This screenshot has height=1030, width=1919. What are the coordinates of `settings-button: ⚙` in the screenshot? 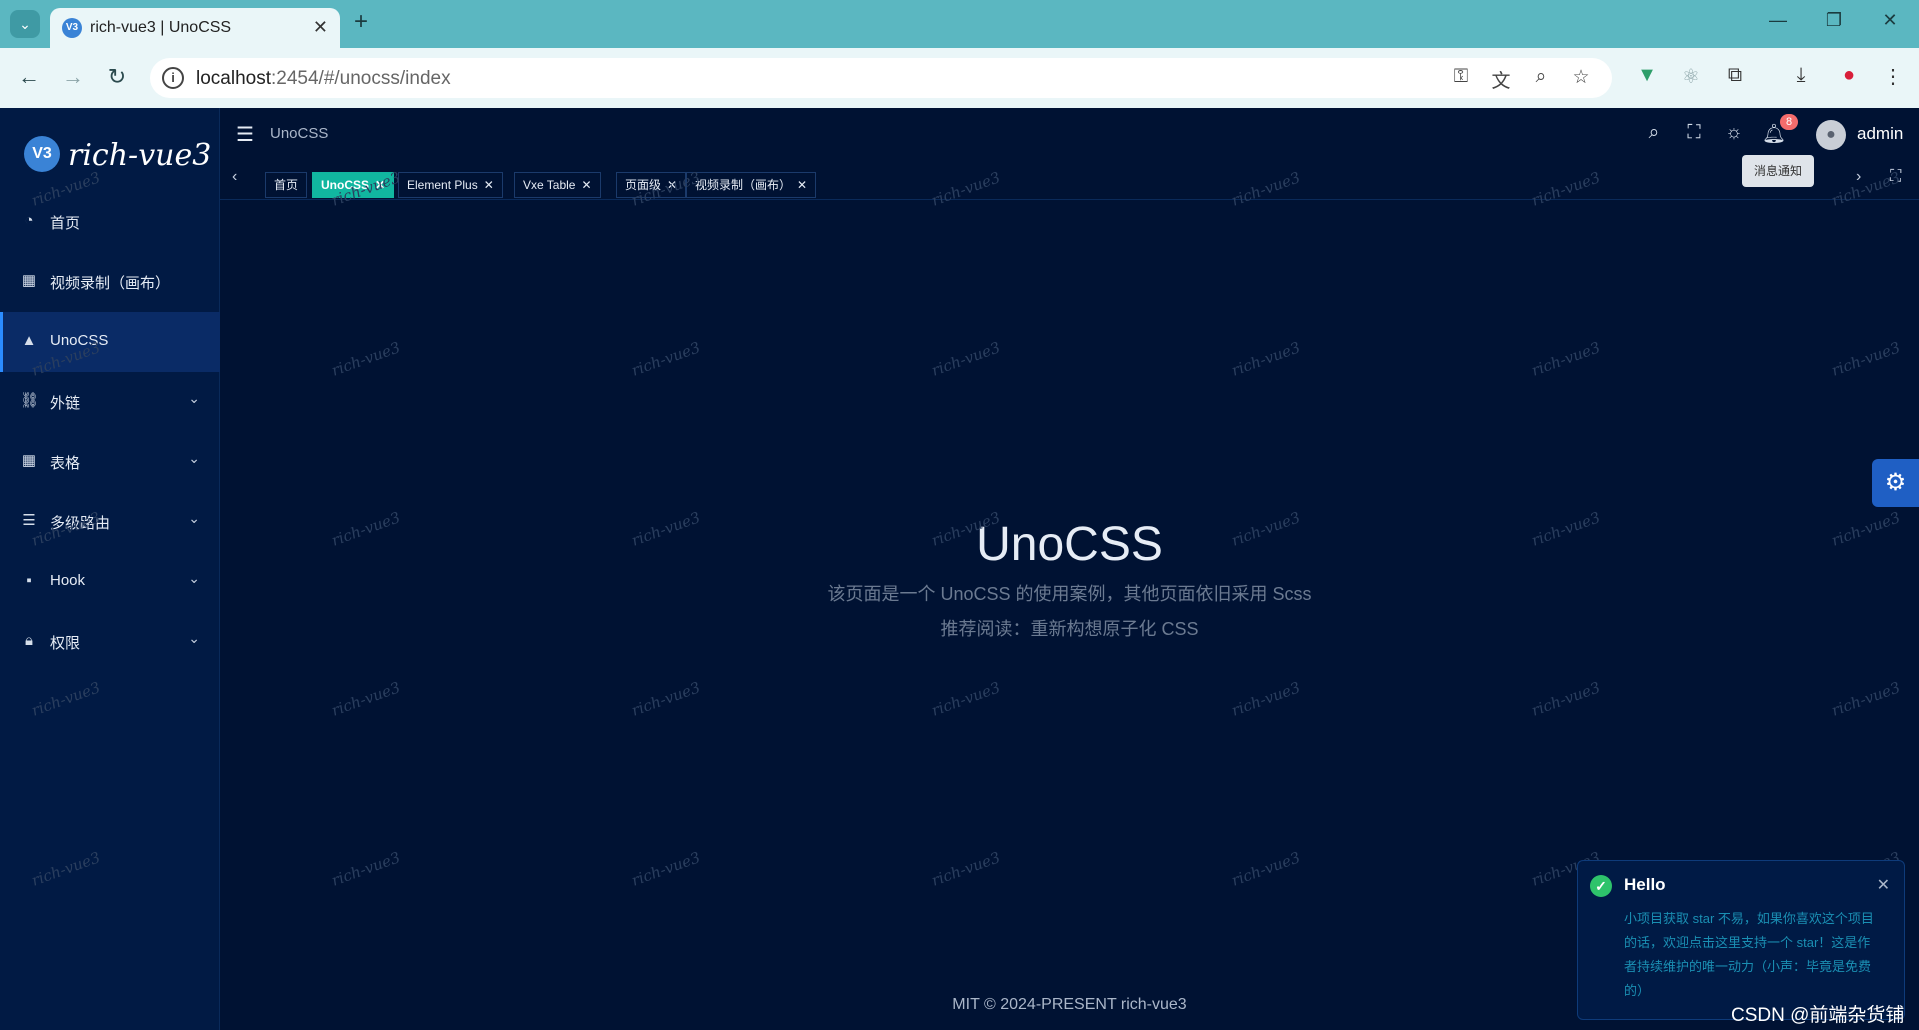 It's located at (1895, 483).